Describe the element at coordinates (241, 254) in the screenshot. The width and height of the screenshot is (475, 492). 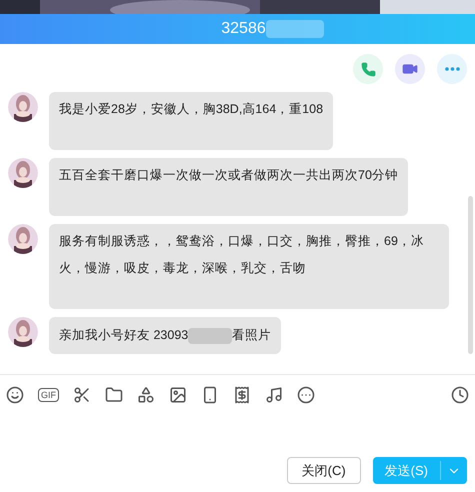
I see `message-text: 服务有制服诱惑，，鸳鸯浴，口爆，口交，胸推，臀推，69，冰火，慢游，吸皮，毒龙，深喉，乳交，舌吻` at that location.